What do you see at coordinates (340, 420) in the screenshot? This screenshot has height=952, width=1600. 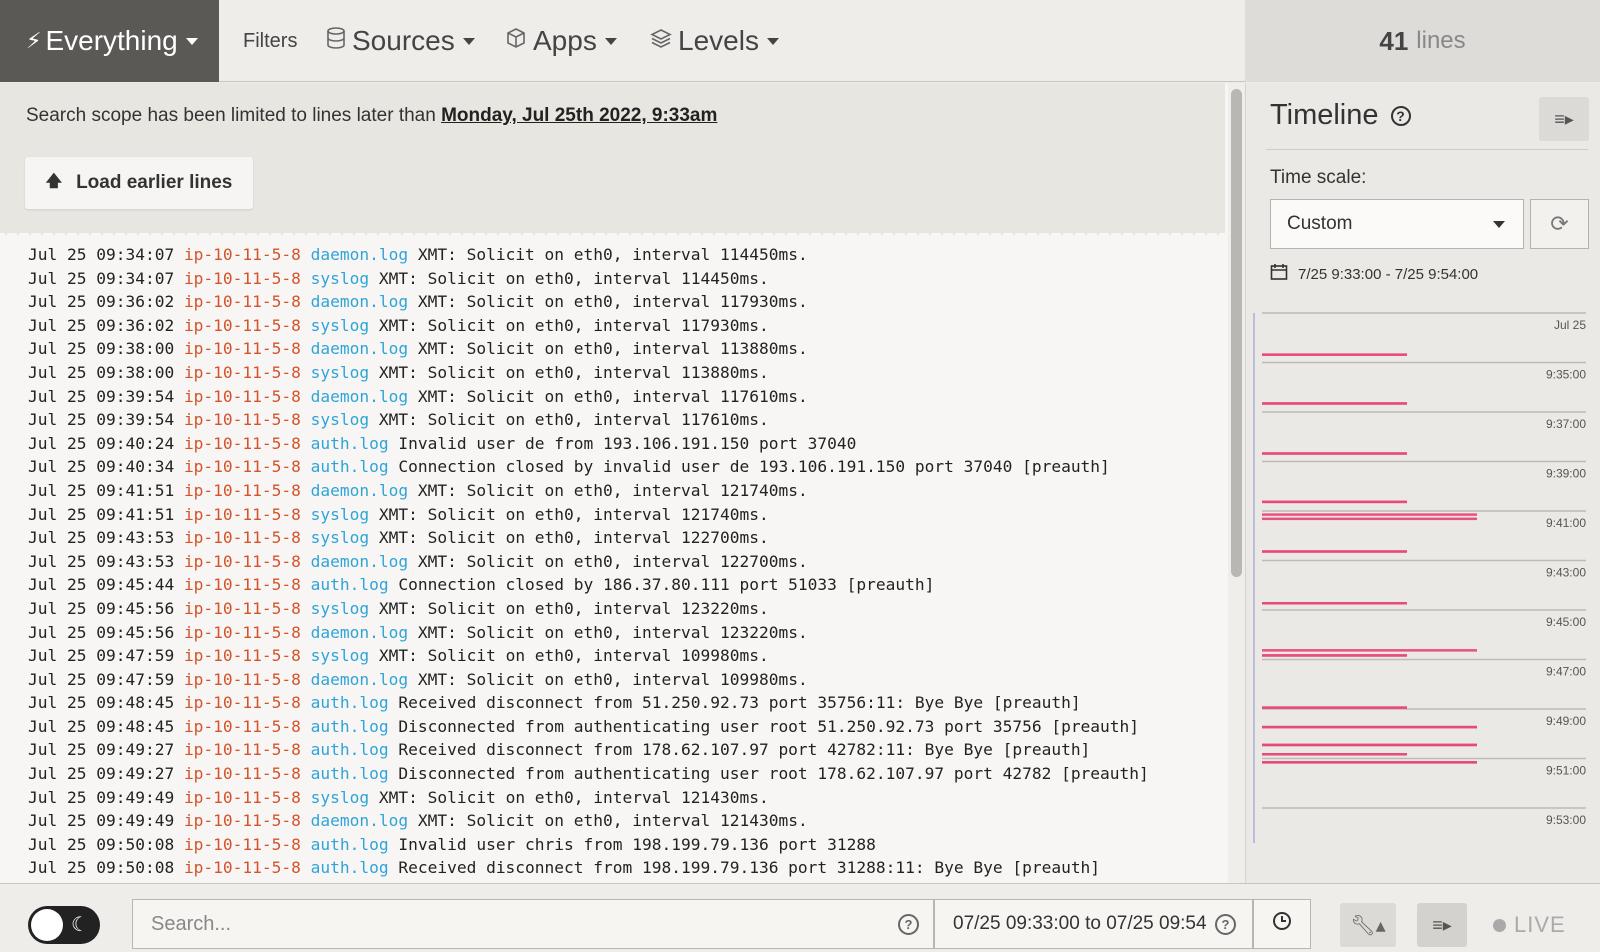 I see `log-source: syslog` at bounding box center [340, 420].